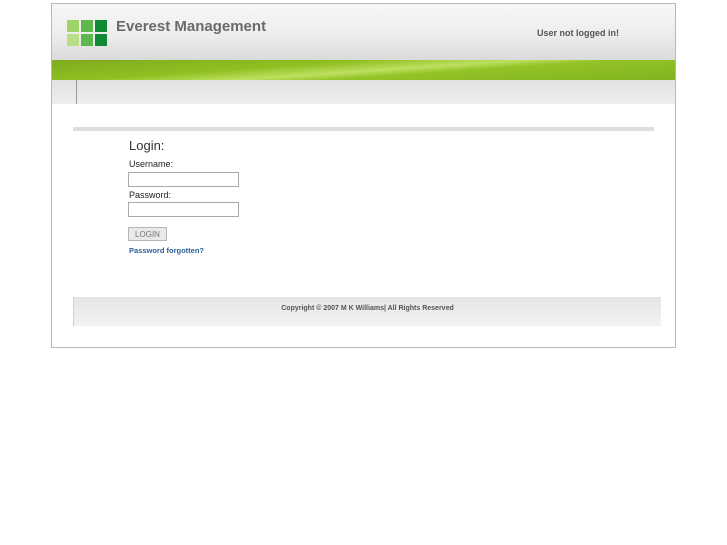 The image size is (727, 545). I want to click on nav-divider, so click(76, 92).